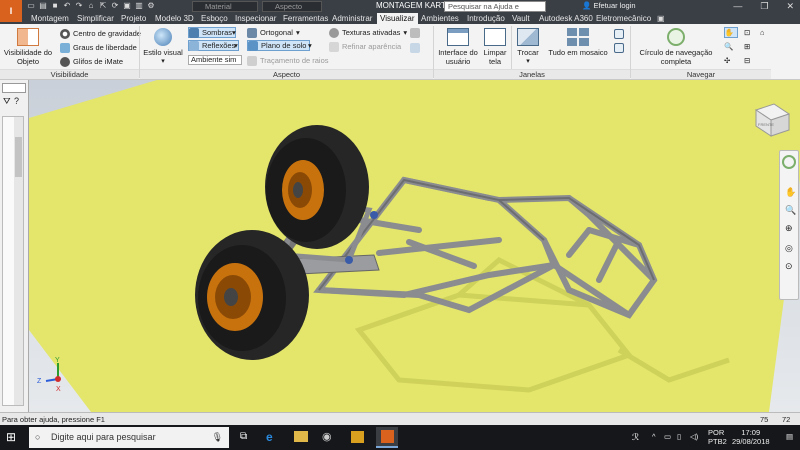 The width and height of the screenshot is (800, 450). What do you see at coordinates (790, 192) in the screenshot?
I see `navbar-pan-icon: ✋` at bounding box center [790, 192].